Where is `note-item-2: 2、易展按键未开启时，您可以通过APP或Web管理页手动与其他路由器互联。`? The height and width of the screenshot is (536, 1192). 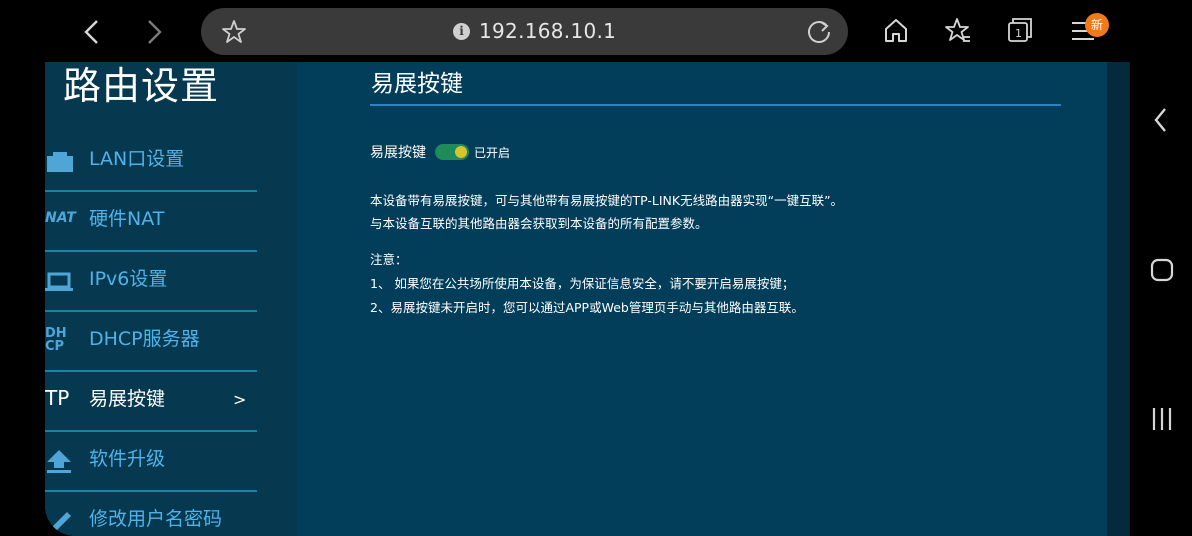
note-item-2: 2、易展按键未开启时，您可以通过APP或Web管理页手动与其他路由器互联。 is located at coordinates (587, 307).